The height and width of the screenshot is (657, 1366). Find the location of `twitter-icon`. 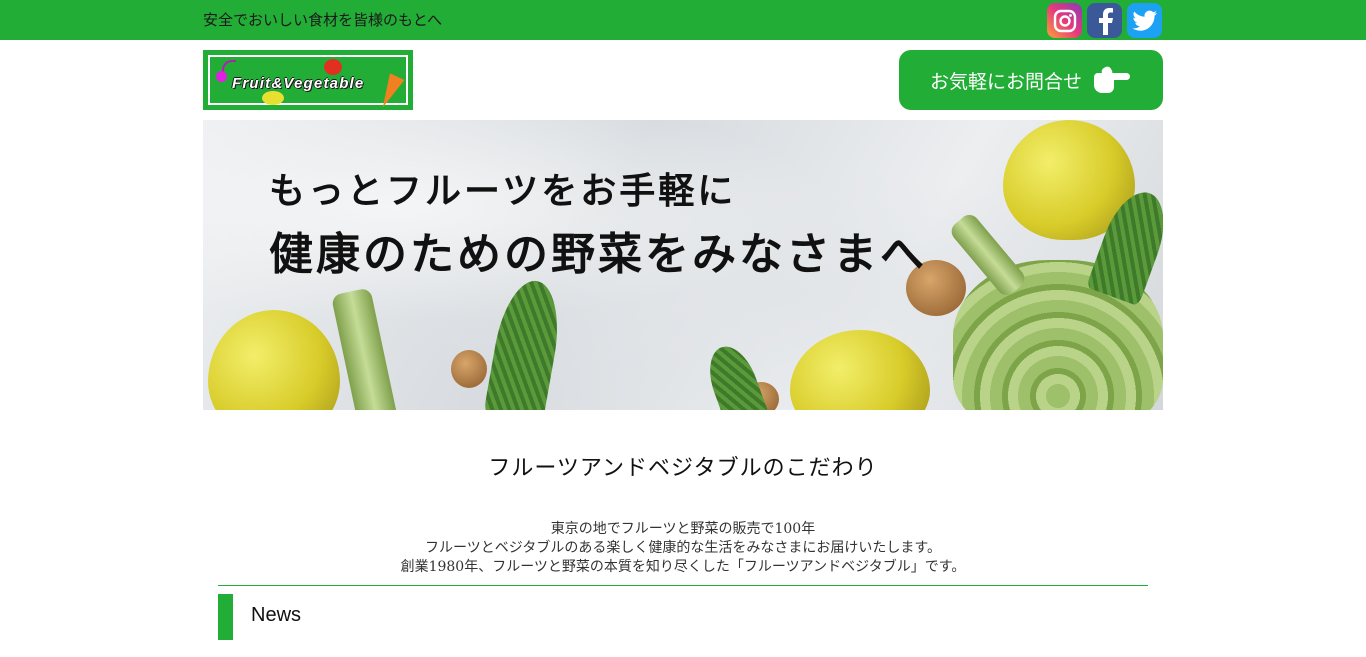

twitter-icon is located at coordinates (1144, 20).